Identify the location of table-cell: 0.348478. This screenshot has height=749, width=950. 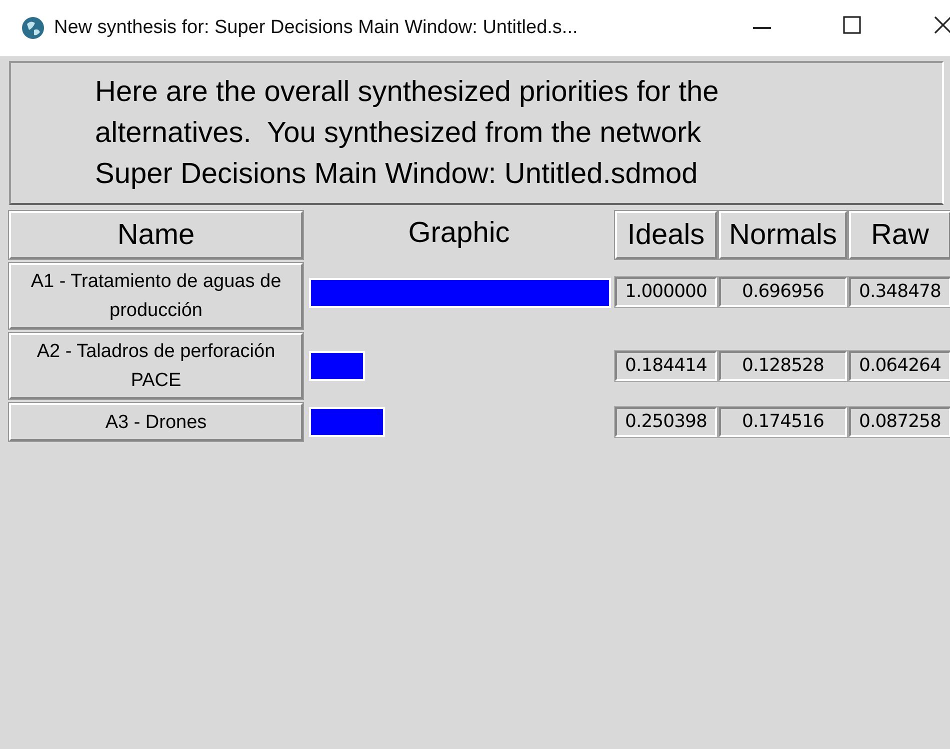
(899, 292).